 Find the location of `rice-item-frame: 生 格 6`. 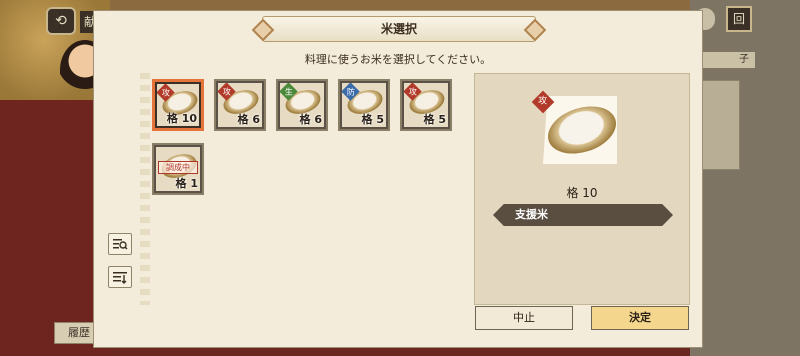

rice-item-frame: 生 格 6 is located at coordinates (302, 105).